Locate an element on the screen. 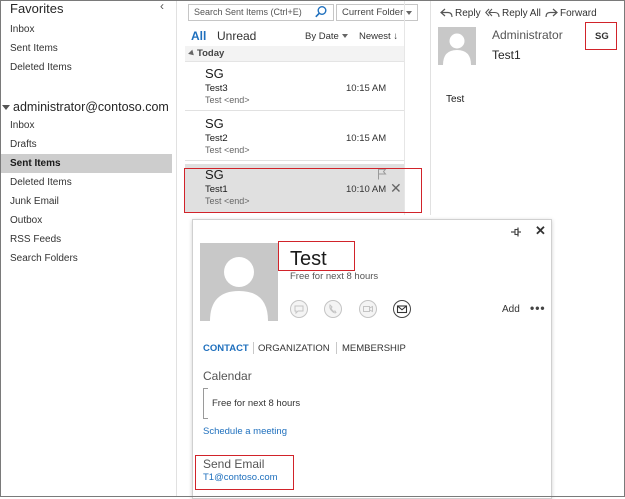  schedule-meeting-link: Schedule a meeting is located at coordinates (245, 431).